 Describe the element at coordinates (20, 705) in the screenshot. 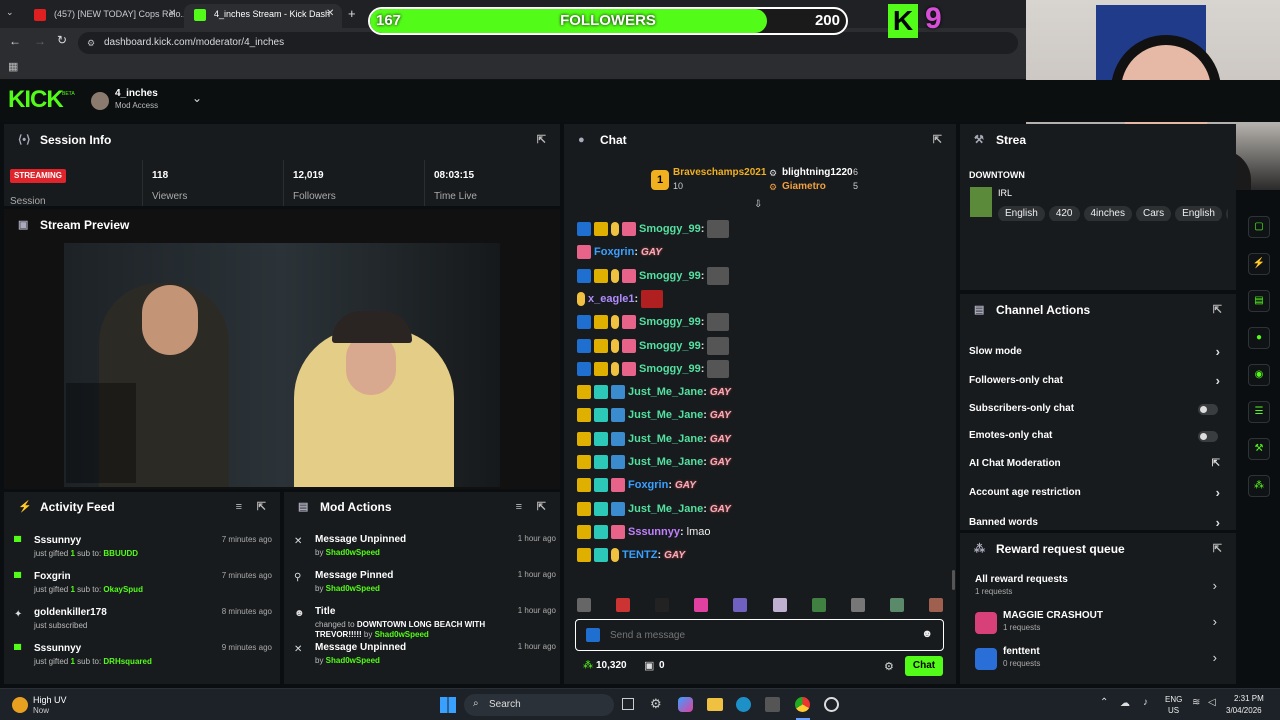

I see `weather-icon` at that location.